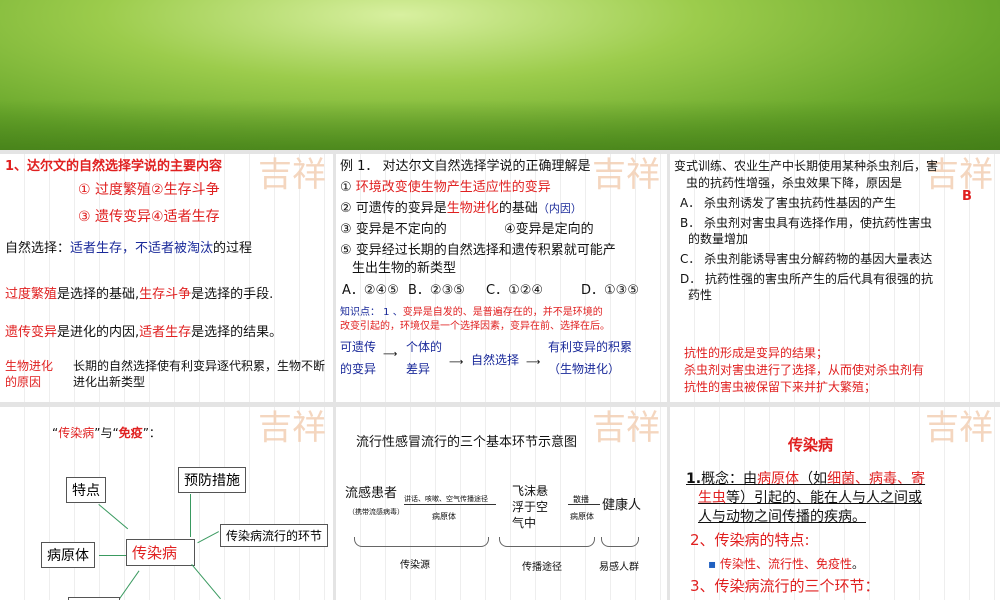  Describe the element at coordinates (233, 248) in the screenshot. I see `text: 的过程` at that location.